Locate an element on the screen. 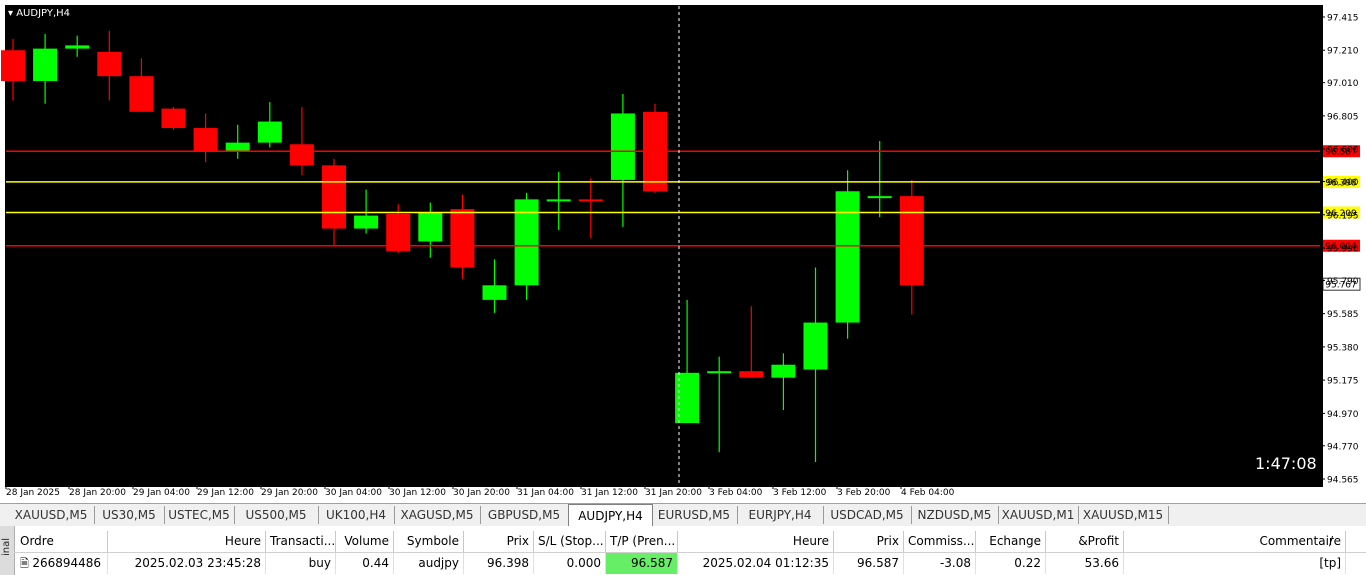 The width and height of the screenshot is (1366, 575). chart-tab-eurusd-m5: EURUSD,M5 is located at coordinates (694, 515).